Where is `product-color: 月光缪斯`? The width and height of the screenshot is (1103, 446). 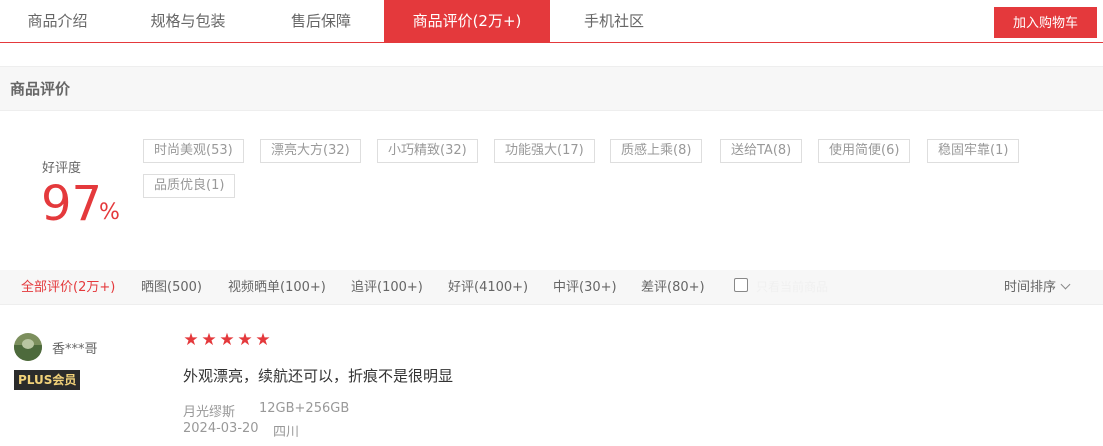
product-color: 月光缪斯 is located at coordinates (209, 412).